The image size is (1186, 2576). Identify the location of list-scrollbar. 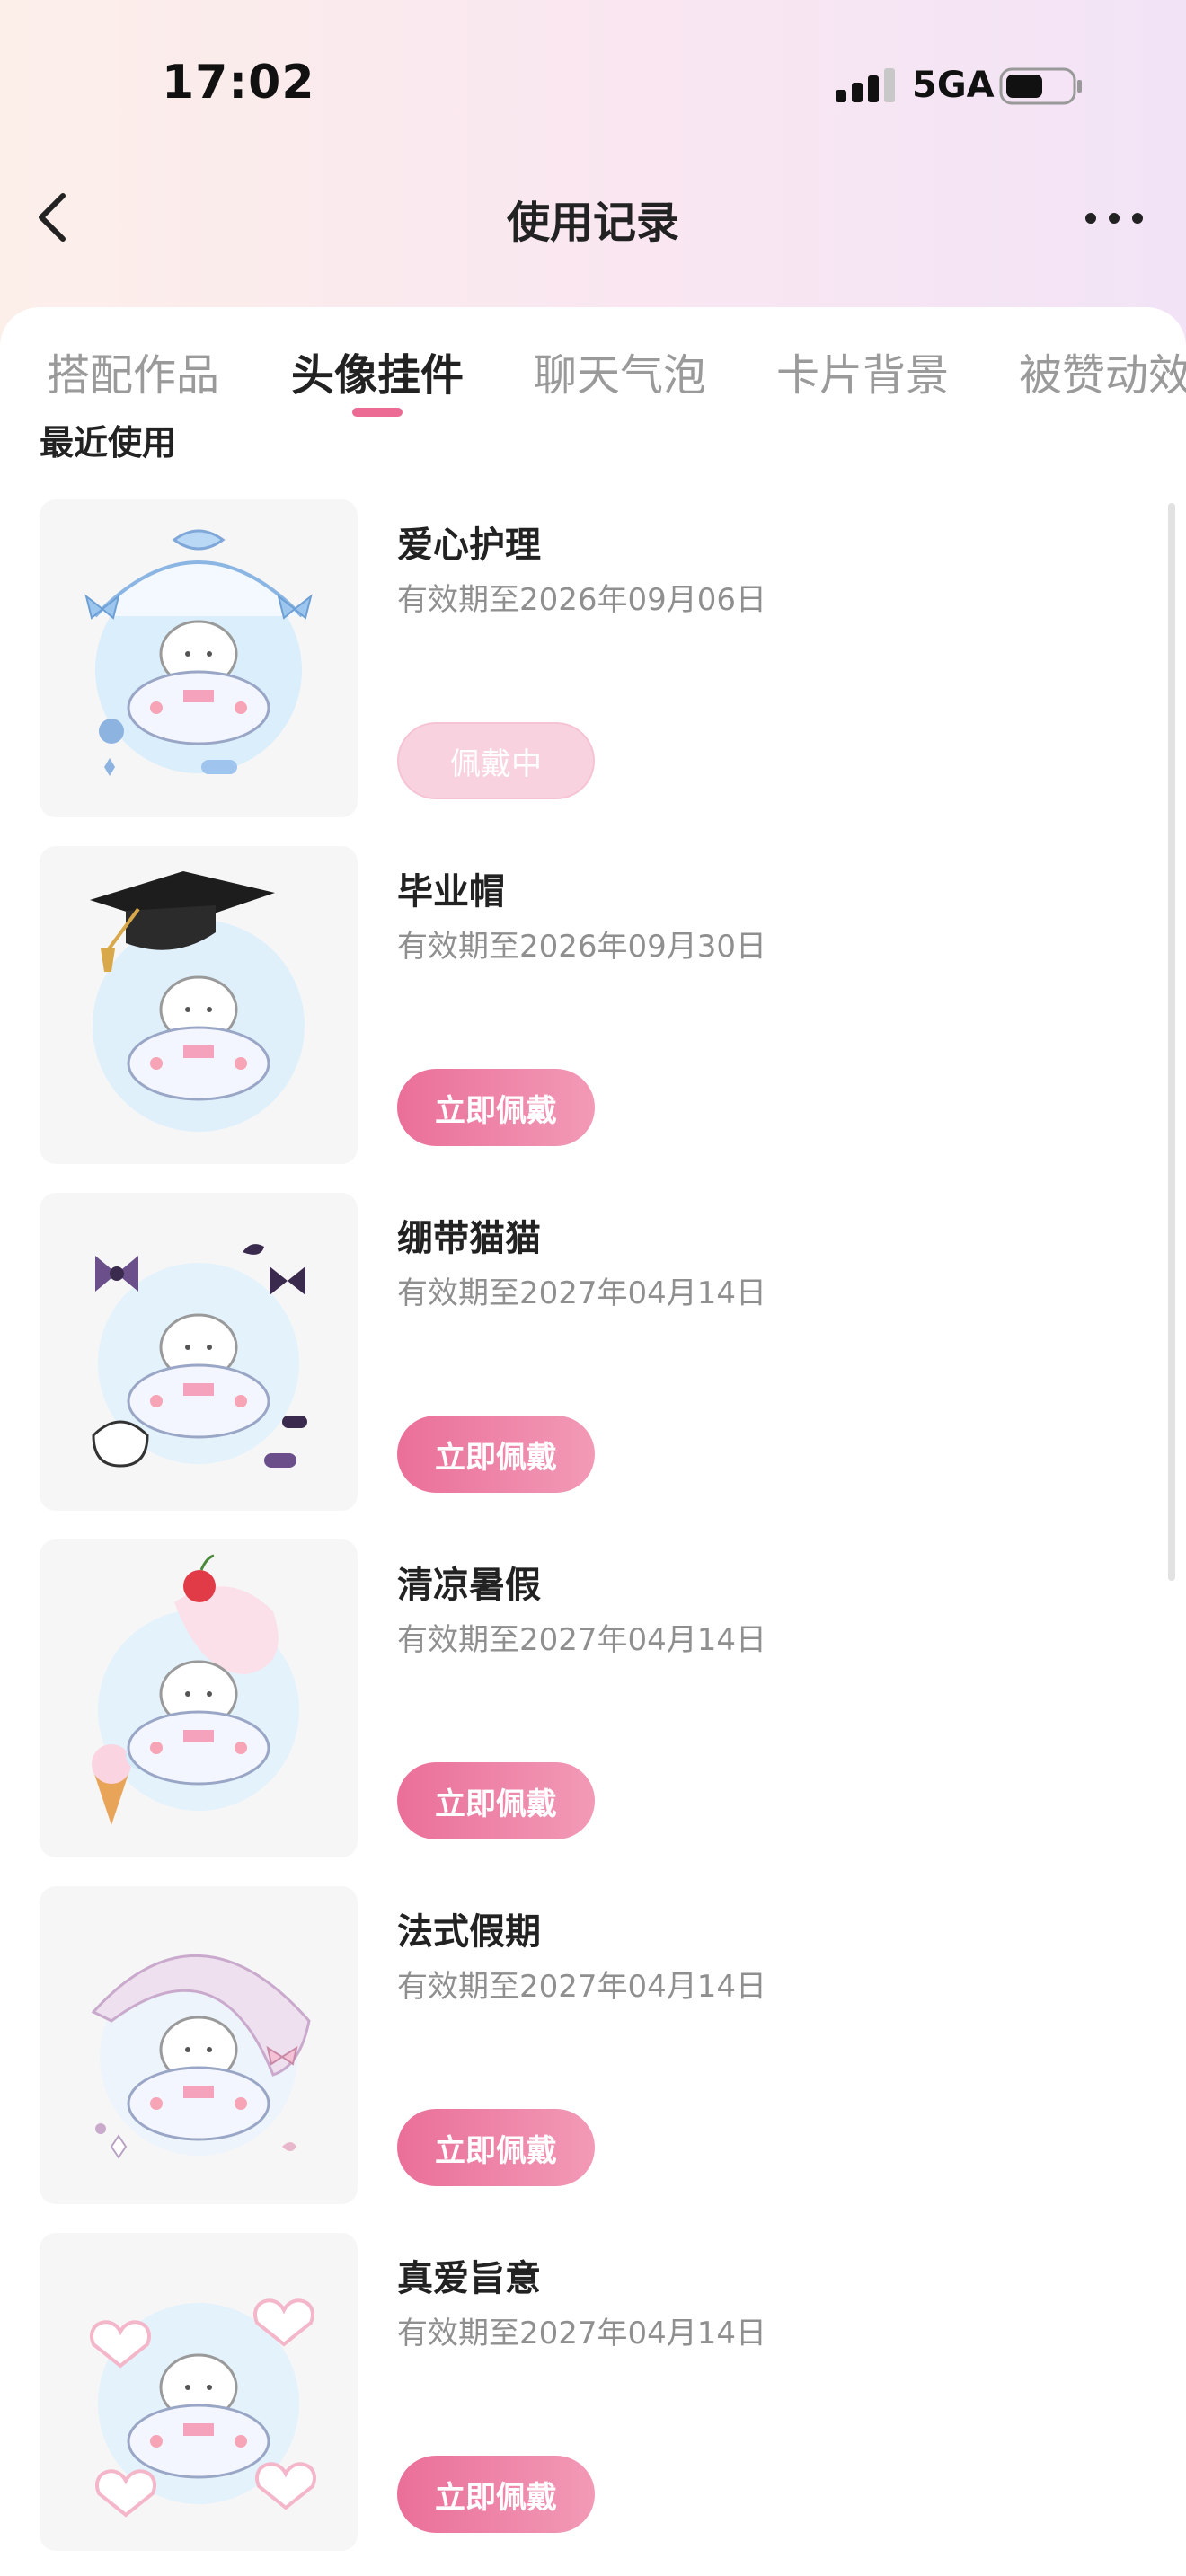
(1171, 1042).